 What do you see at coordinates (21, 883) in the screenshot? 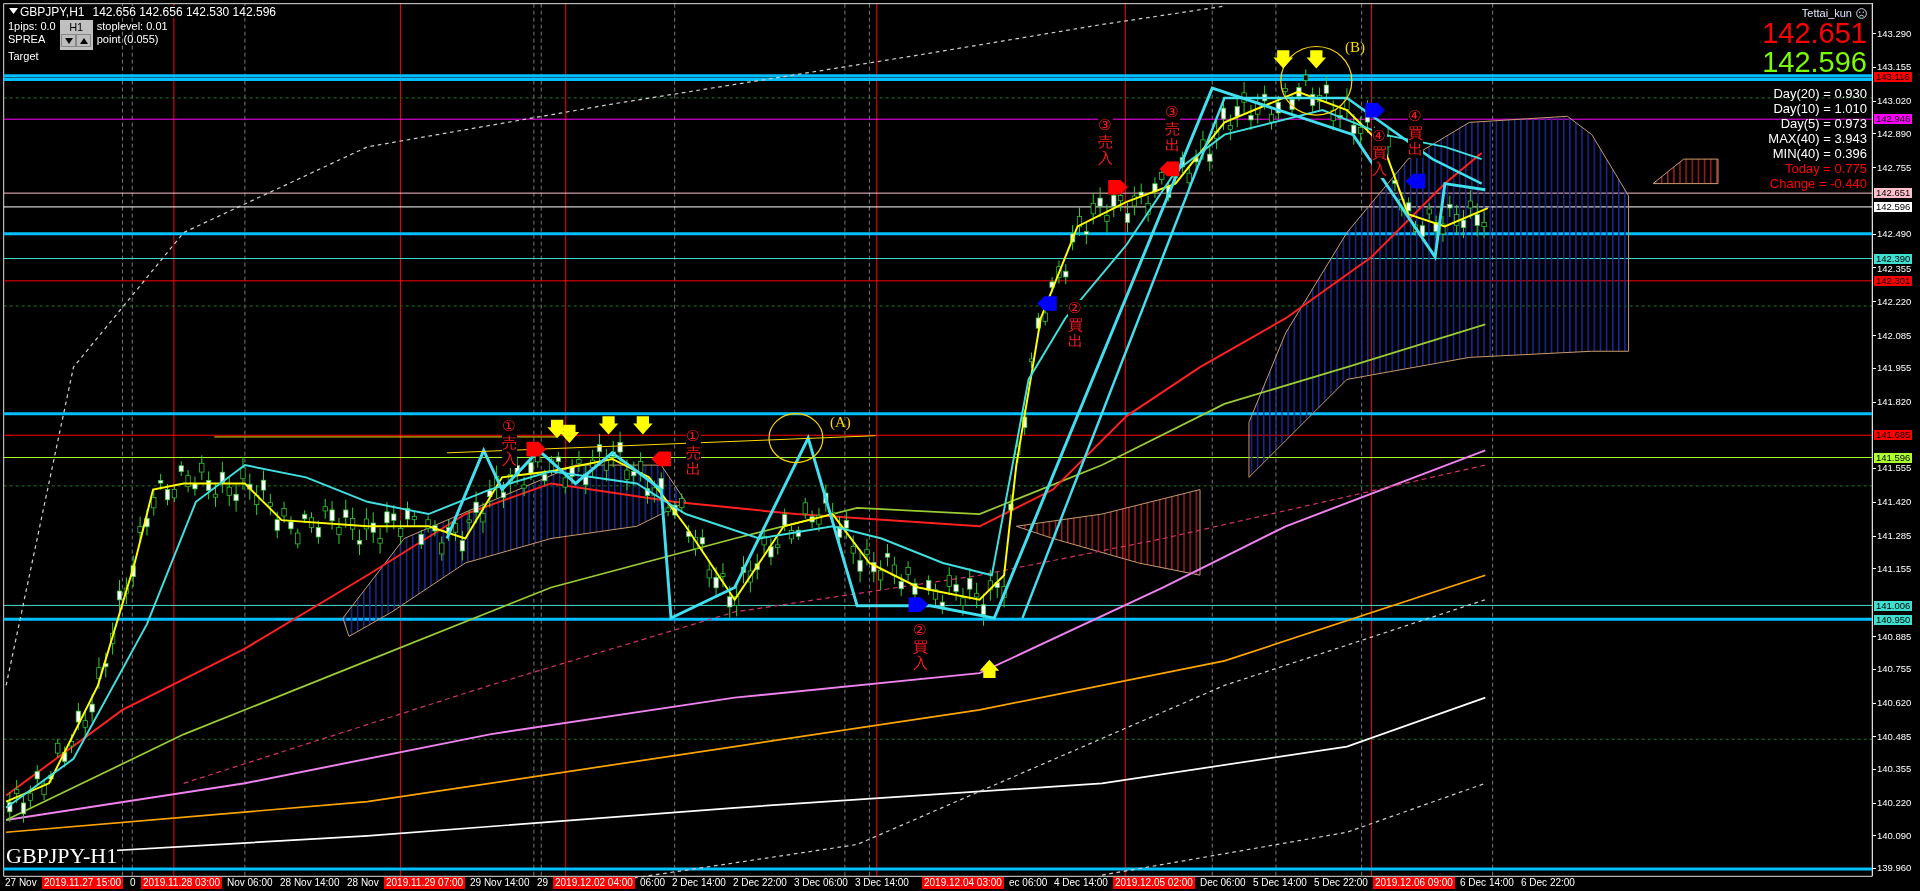
I see `time-tick-label: 27 Nov` at bounding box center [21, 883].